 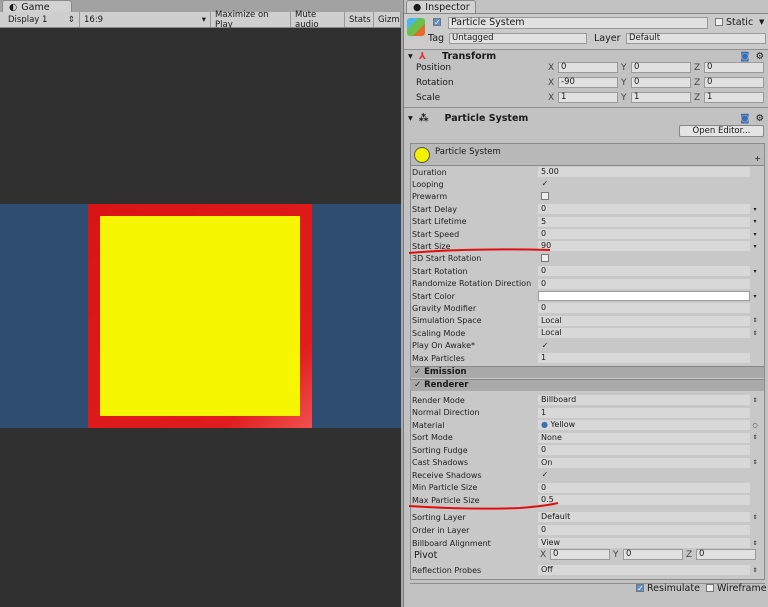 I want to click on red-underline-max-particle-size, so click(x=483, y=506).